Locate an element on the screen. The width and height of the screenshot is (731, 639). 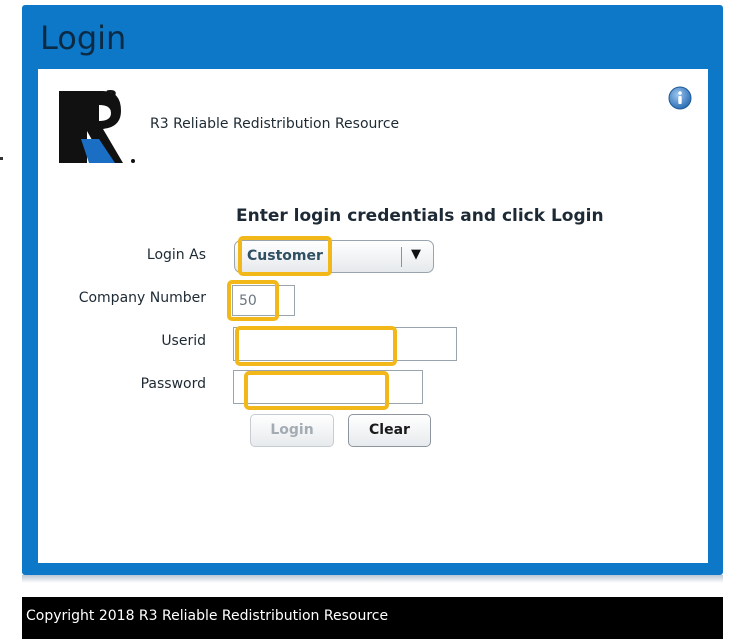
app-name: R3 Reliable Redistribution Resource is located at coordinates (275, 124).